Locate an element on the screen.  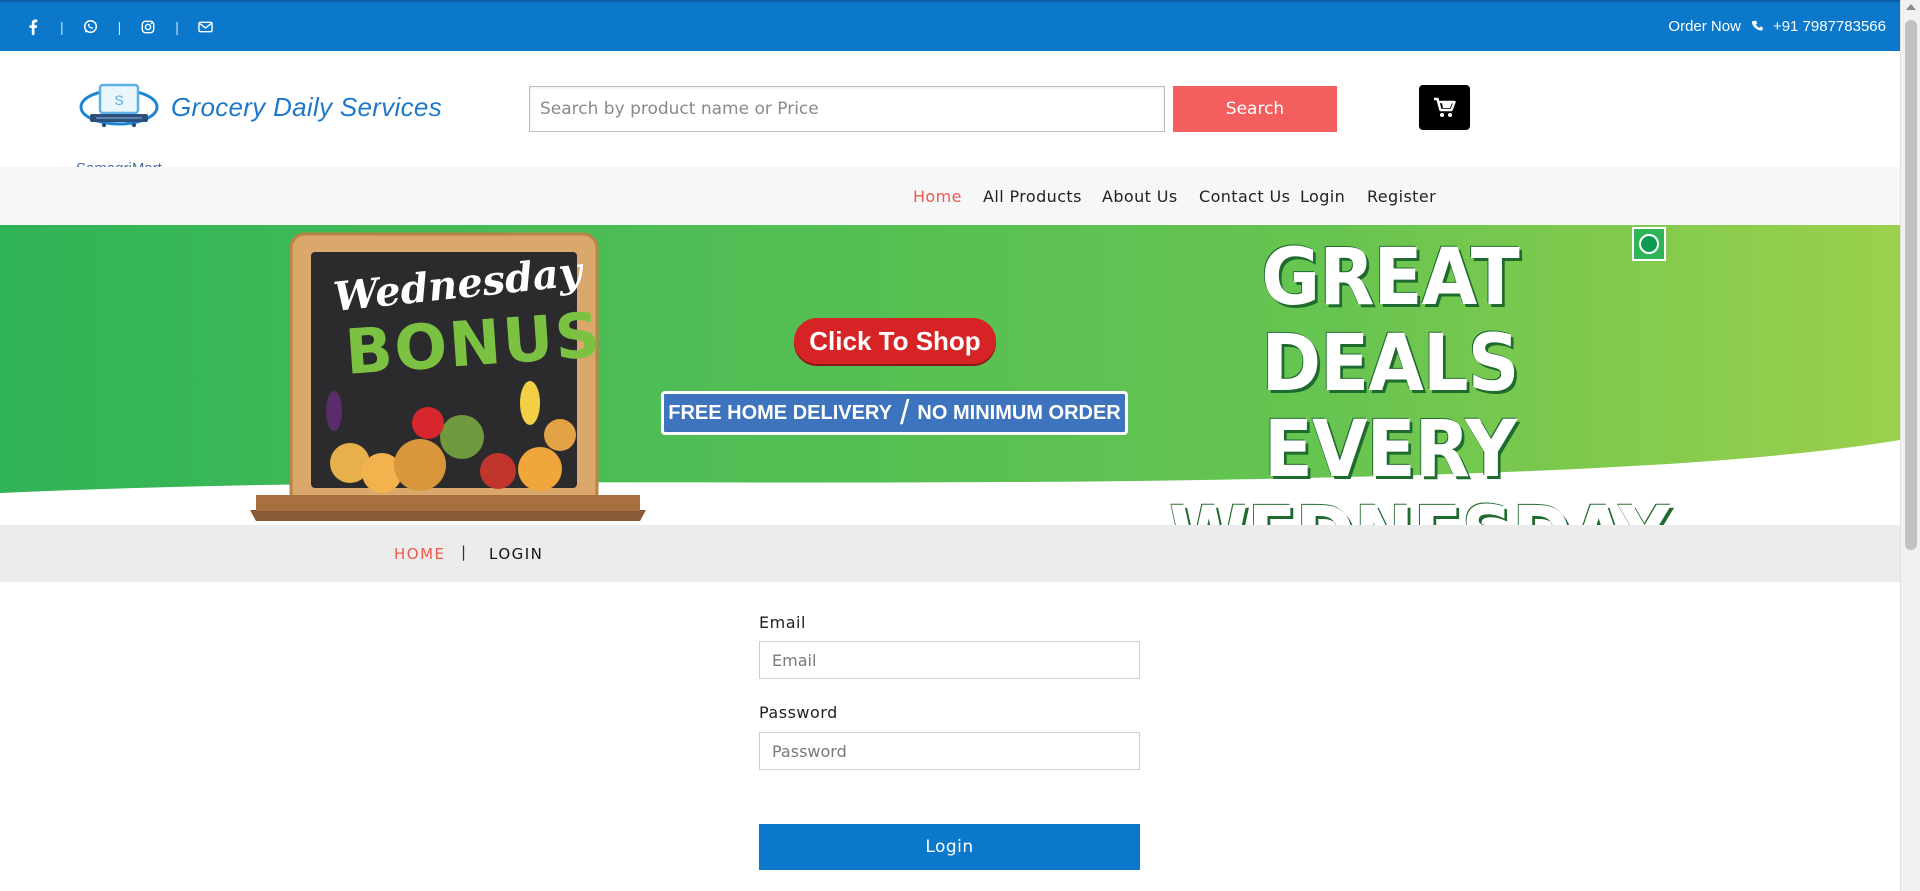
click-to-shop-button: Click To Shop is located at coordinates (895, 341).